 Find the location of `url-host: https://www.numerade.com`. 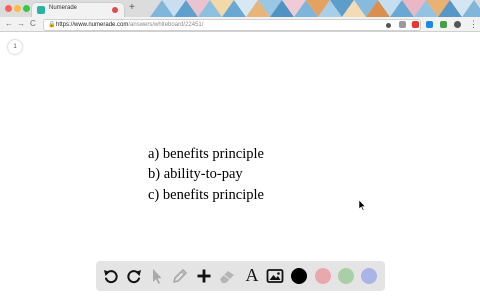

url-host: https://www.numerade.com is located at coordinates (92, 25).